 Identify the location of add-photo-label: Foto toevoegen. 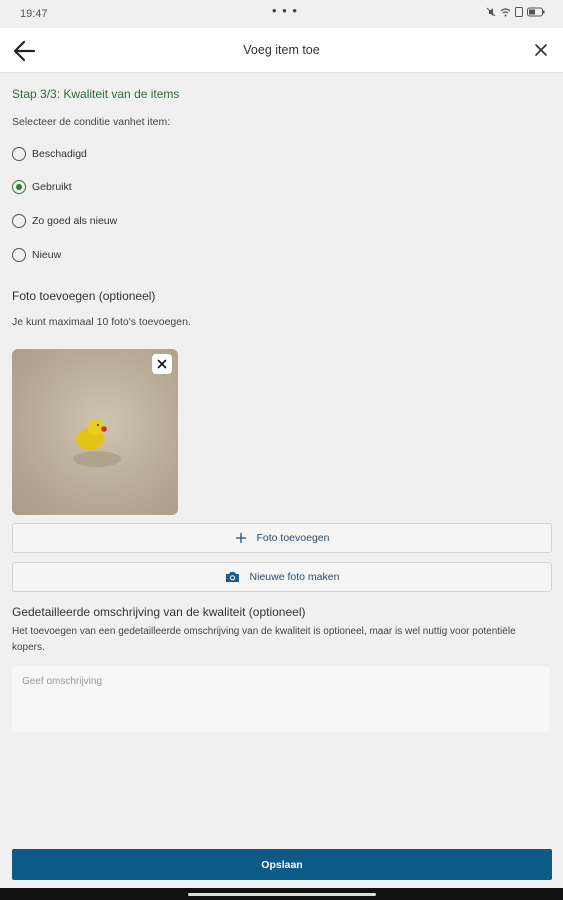
(293, 538).